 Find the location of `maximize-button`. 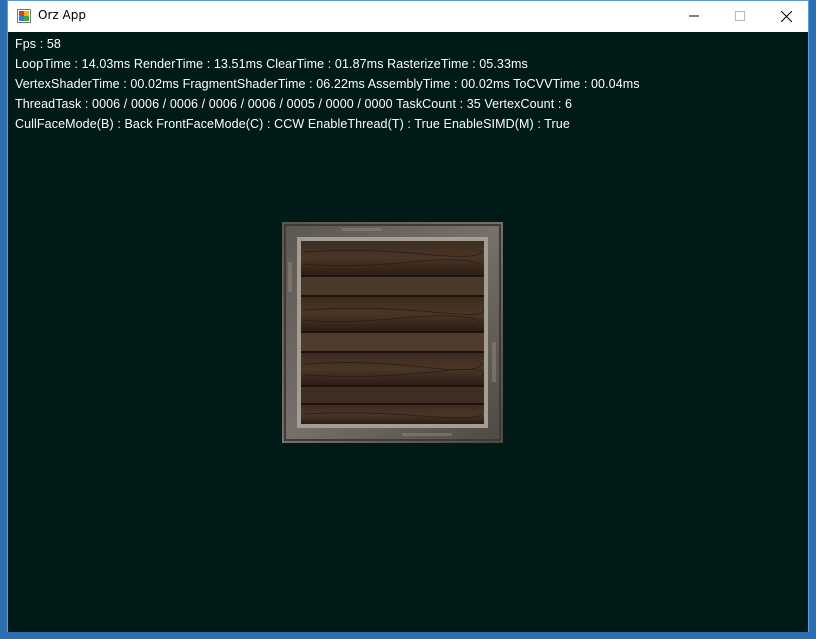

maximize-button is located at coordinates (740, 16).